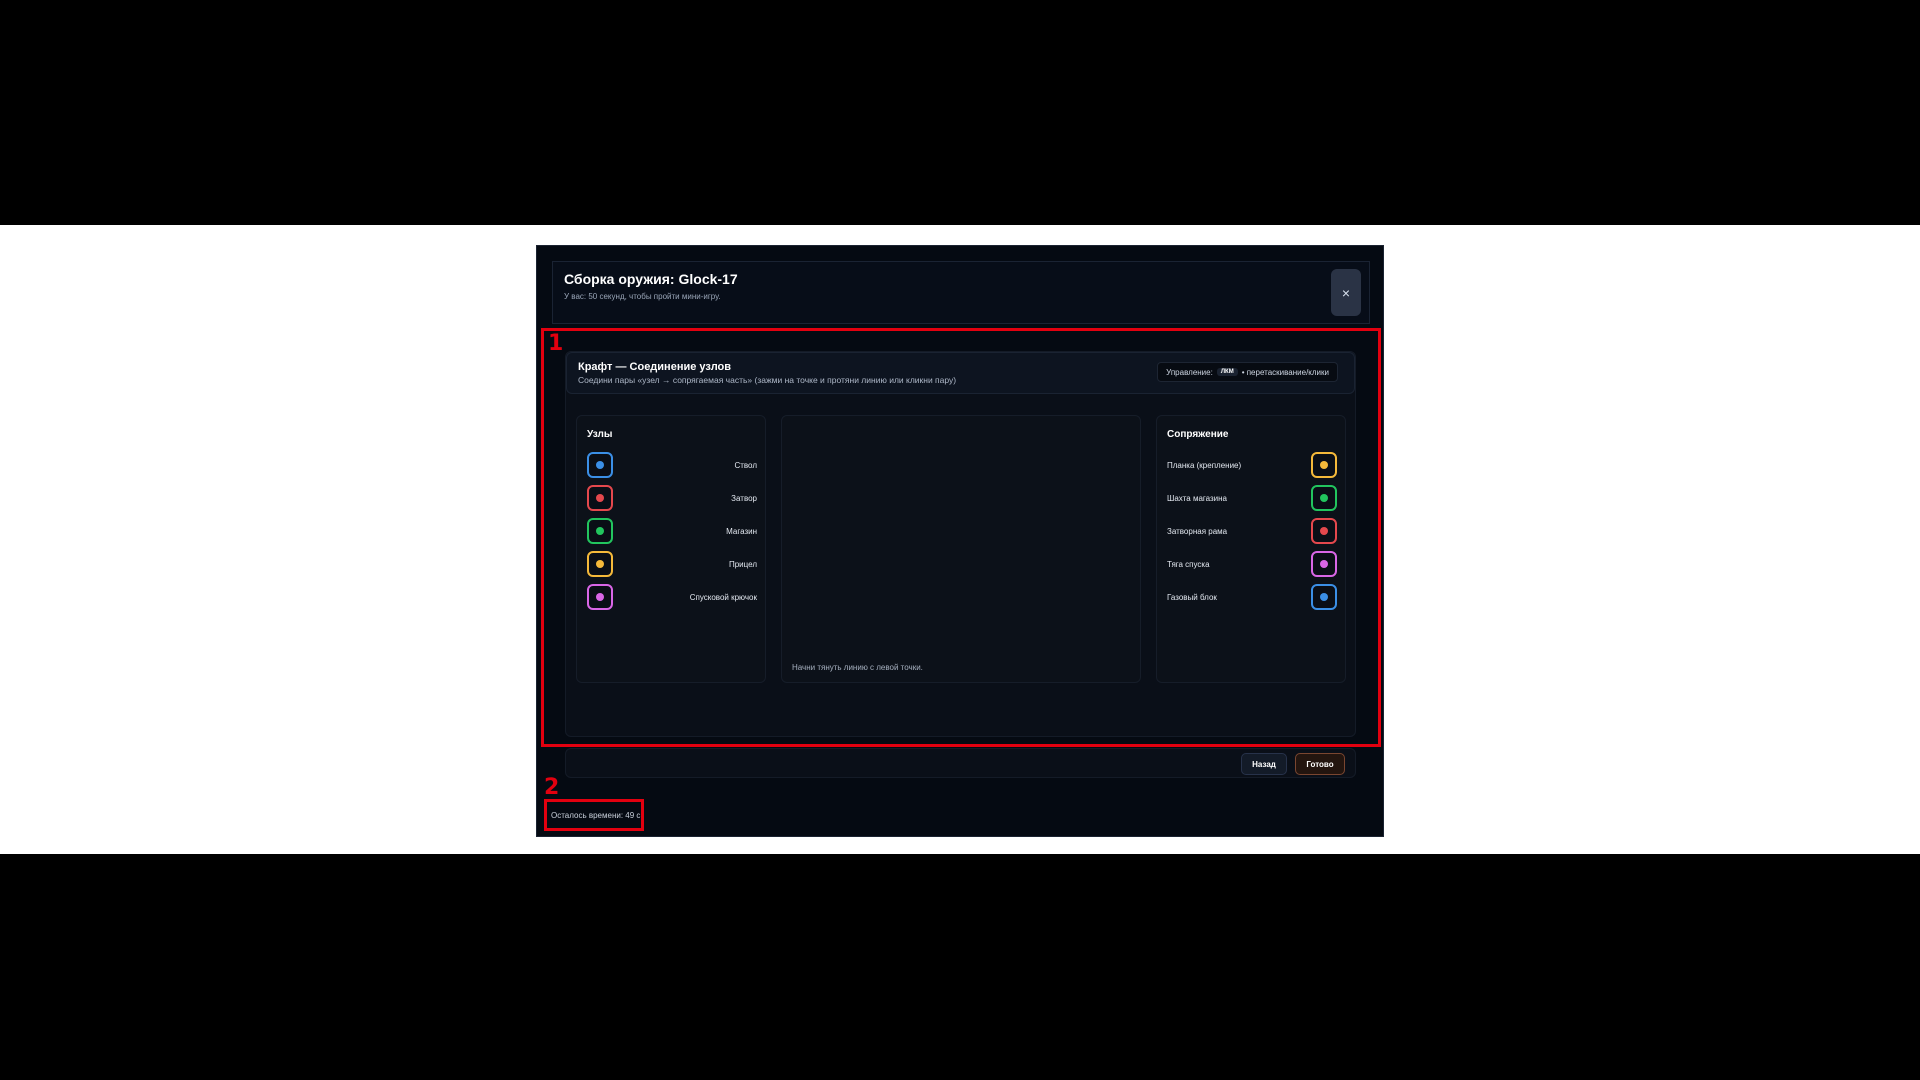 The height and width of the screenshot is (1080, 1920). I want to click on close-button: ×, so click(1346, 292).